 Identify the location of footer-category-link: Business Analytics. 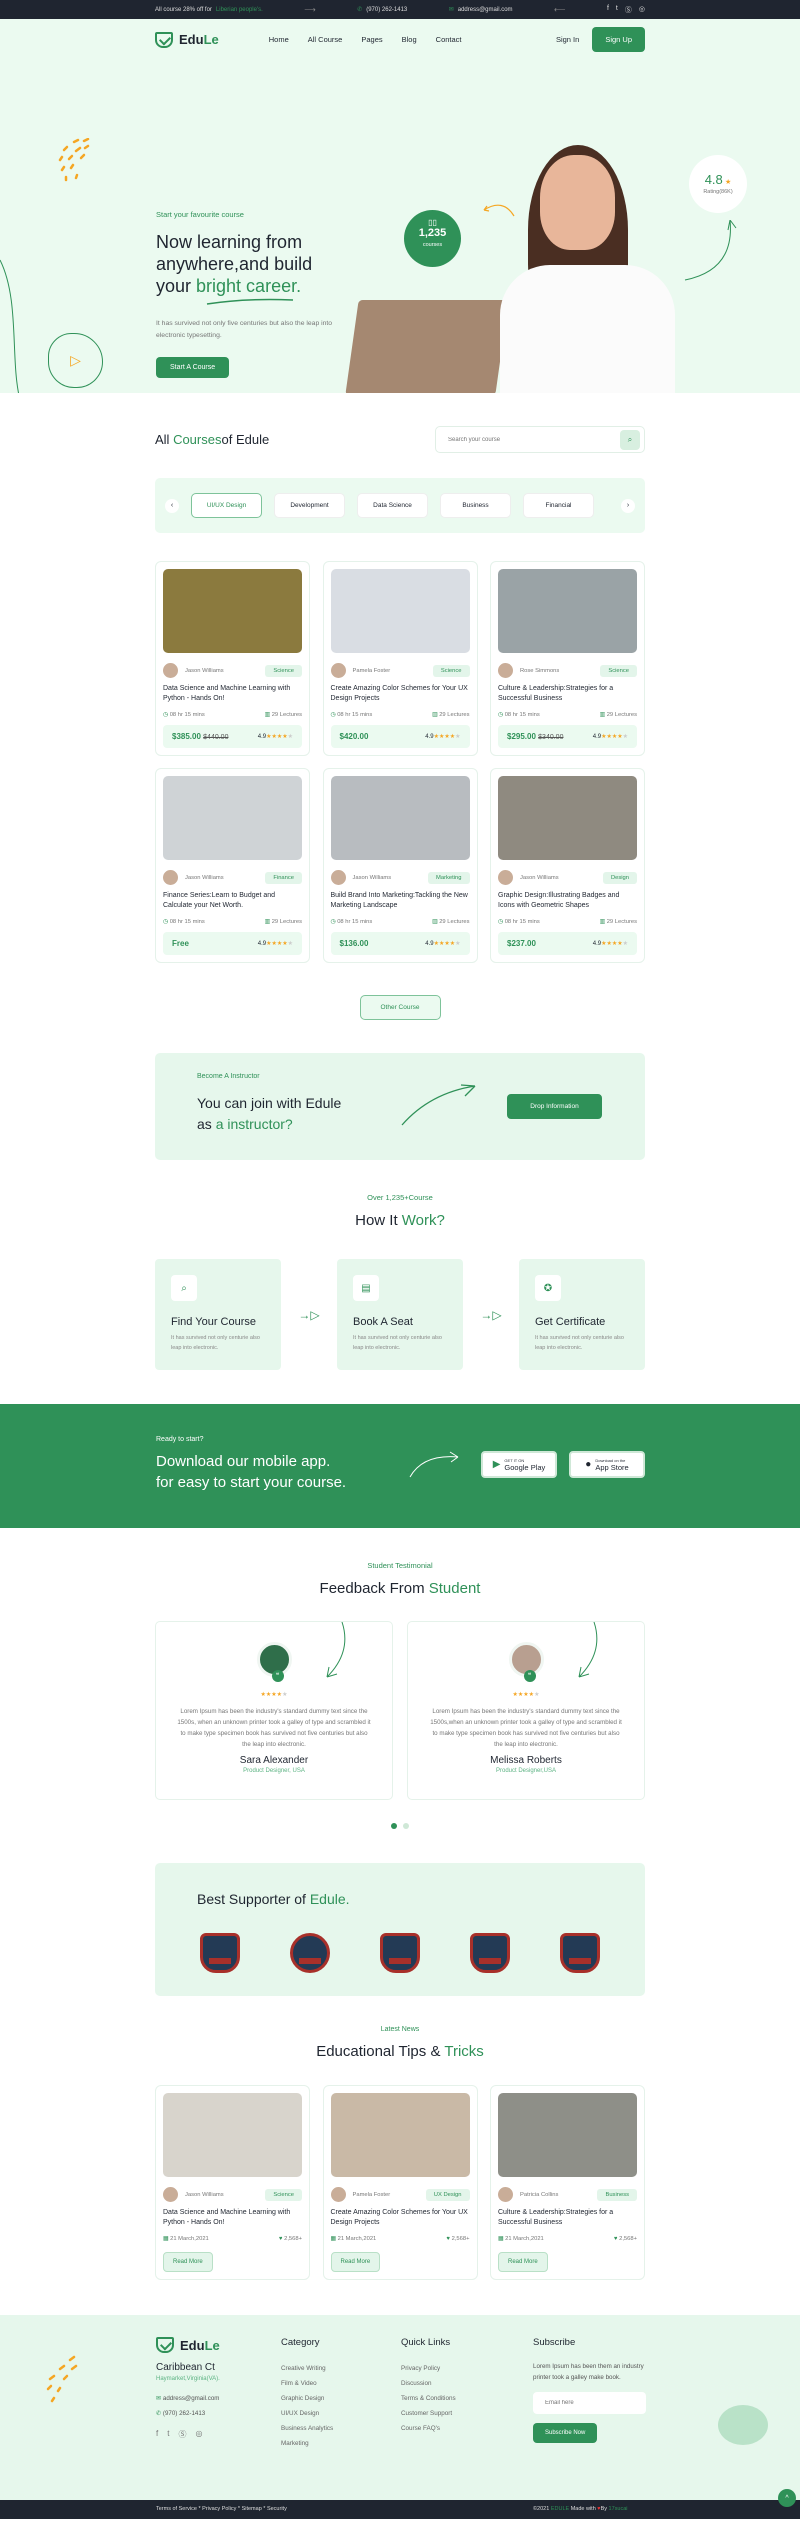
(341, 2428).